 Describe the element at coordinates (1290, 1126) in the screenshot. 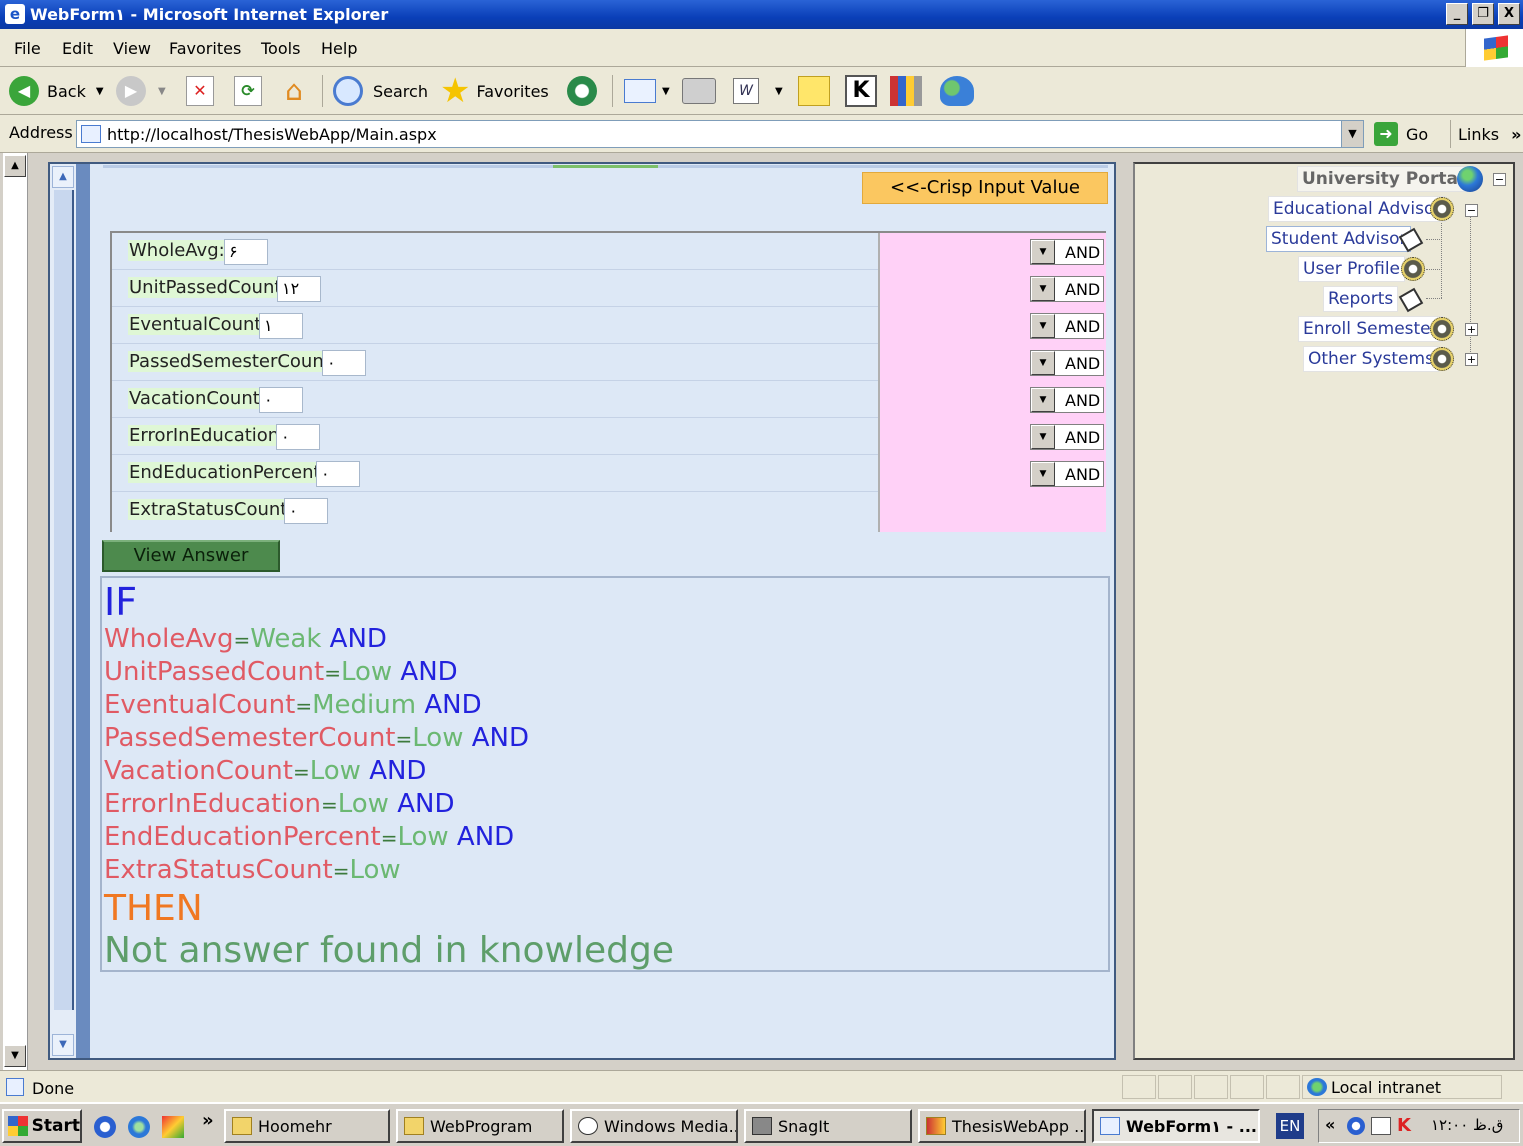

I see `language-indicator: EN` at that location.